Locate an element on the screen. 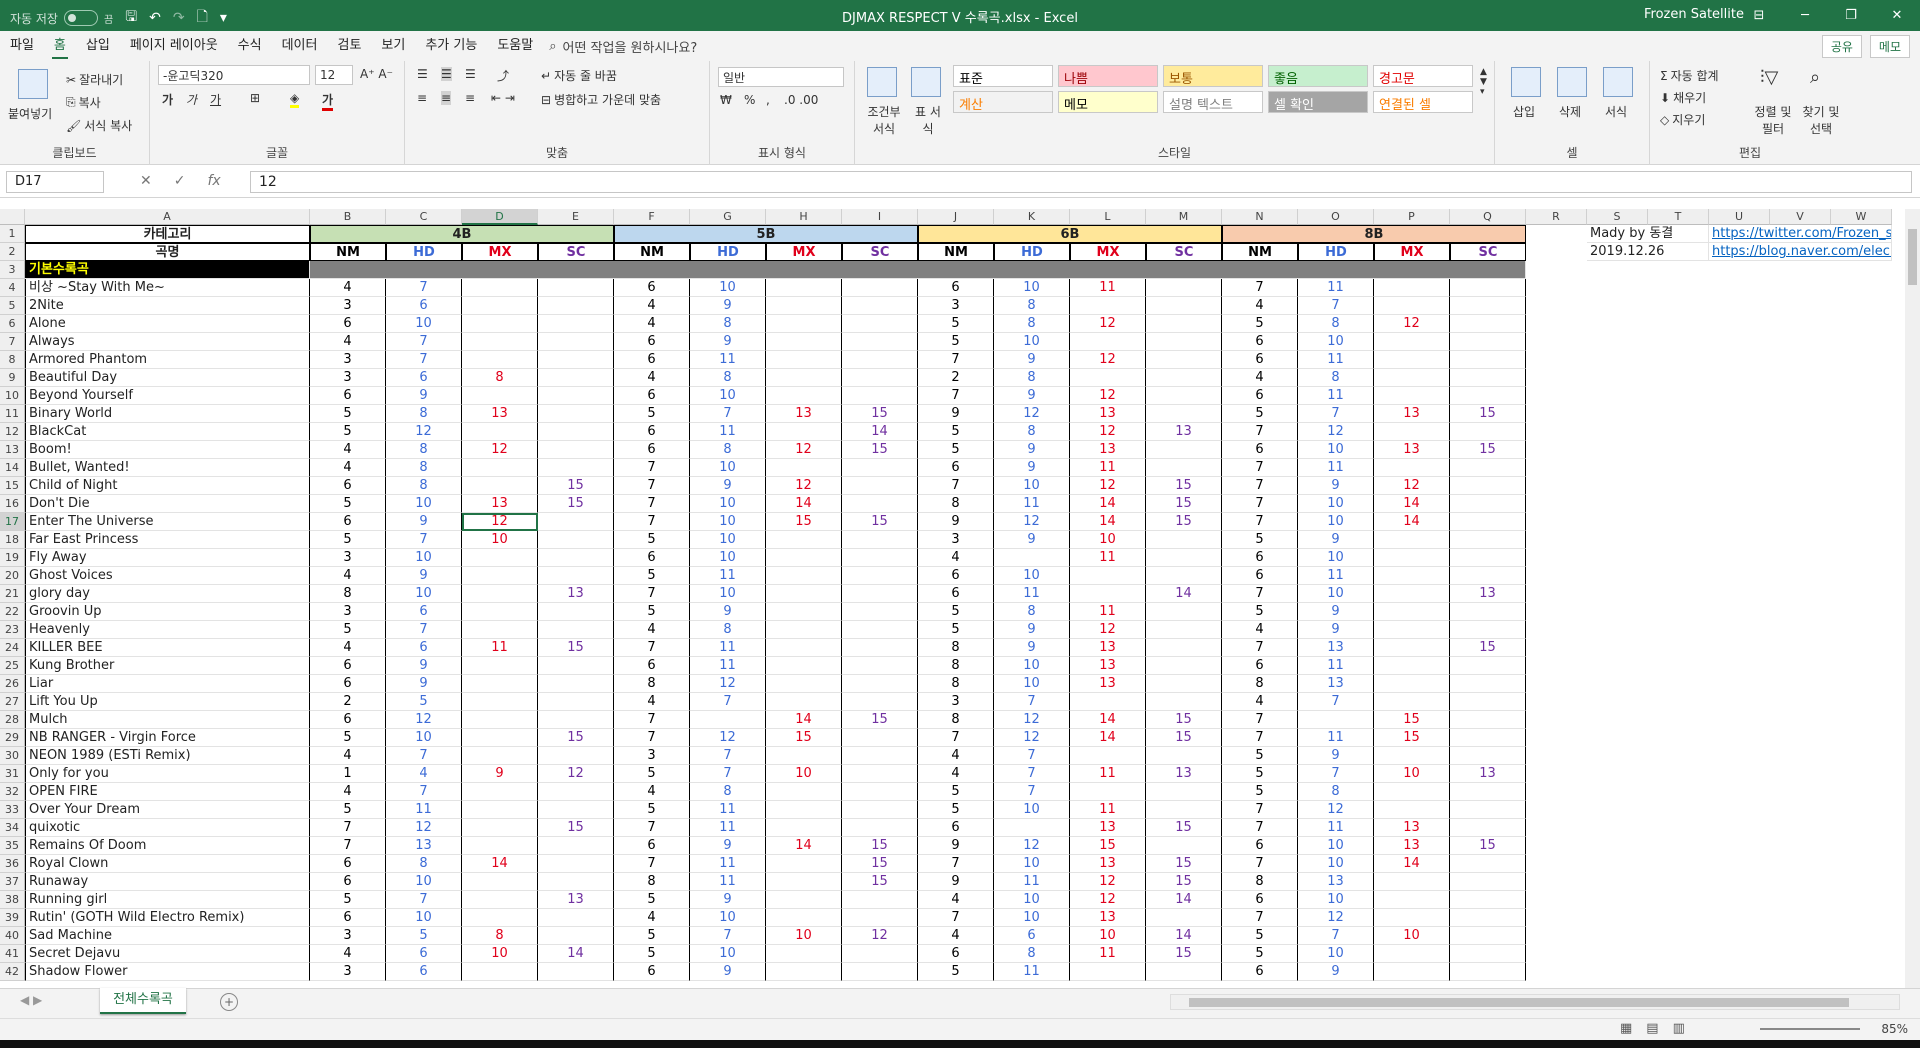  row-header: 15 is located at coordinates (12, 486).